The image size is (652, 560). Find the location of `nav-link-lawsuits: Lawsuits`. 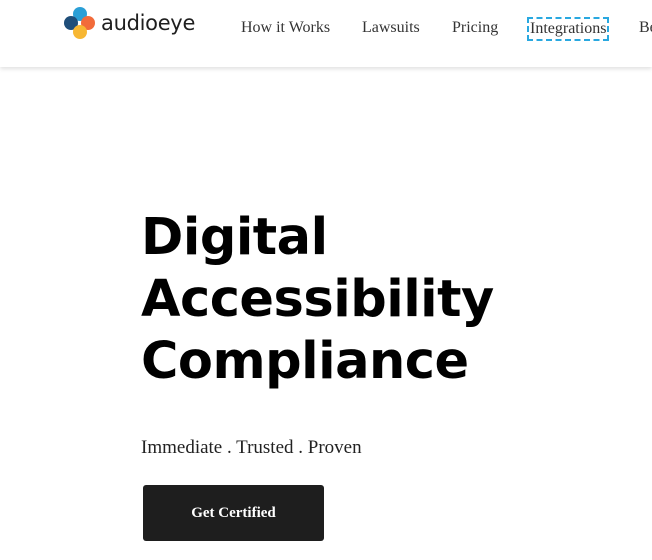

nav-link-lawsuits: Lawsuits is located at coordinates (391, 28).